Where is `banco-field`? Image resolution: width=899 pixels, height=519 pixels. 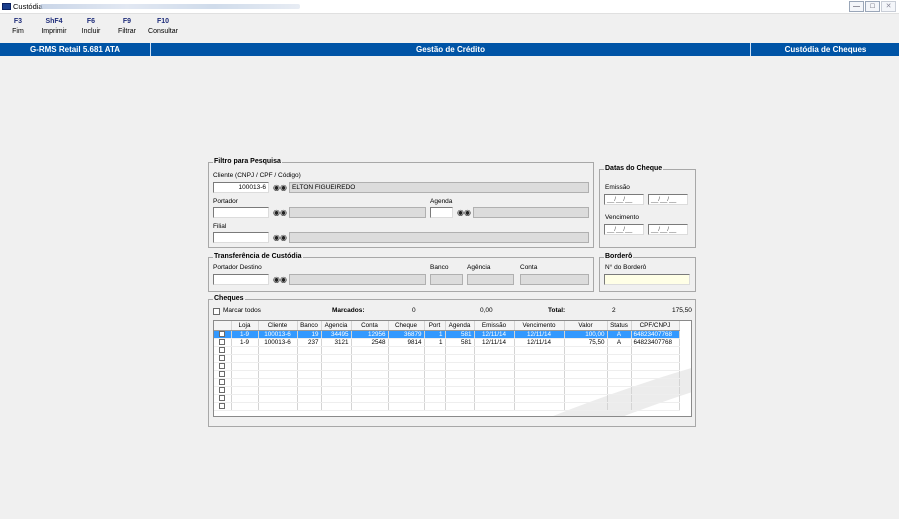
banco-field is located at coordinates (446, 279).